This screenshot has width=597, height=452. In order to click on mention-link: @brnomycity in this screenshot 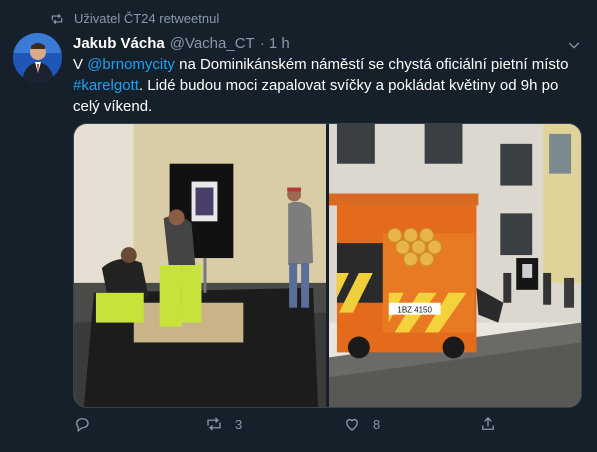, I will do `click(131, 64)`.